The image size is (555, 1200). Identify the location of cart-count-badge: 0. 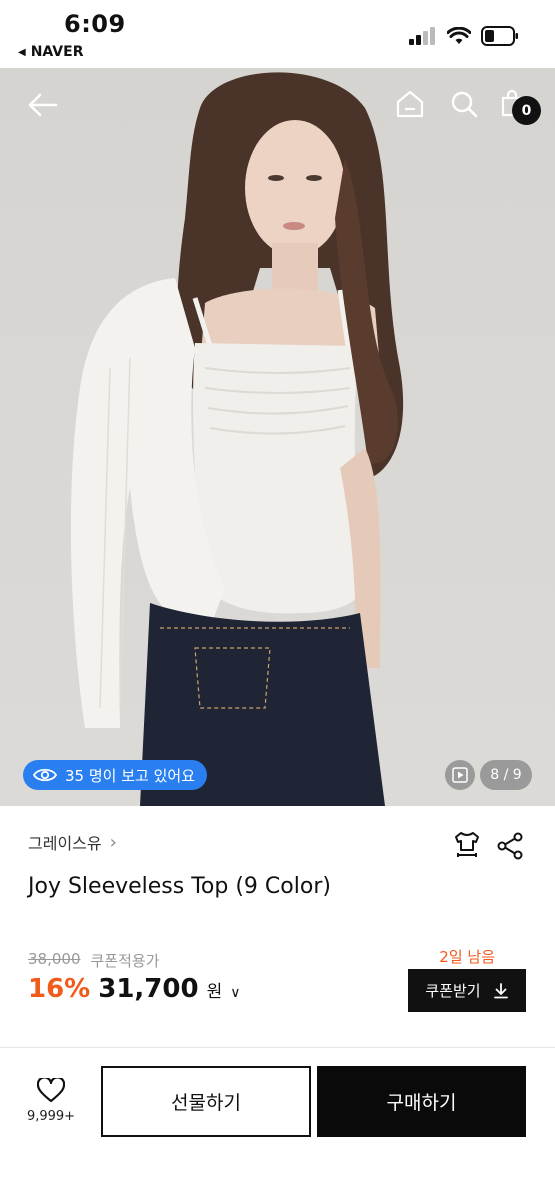
(526, 110).